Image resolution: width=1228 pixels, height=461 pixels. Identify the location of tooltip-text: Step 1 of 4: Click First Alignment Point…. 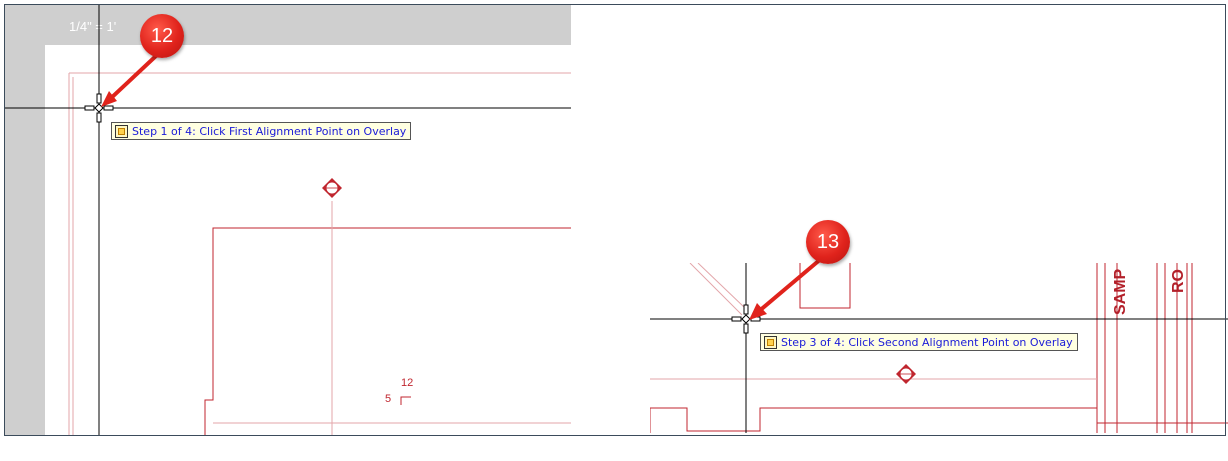
(269, 131).